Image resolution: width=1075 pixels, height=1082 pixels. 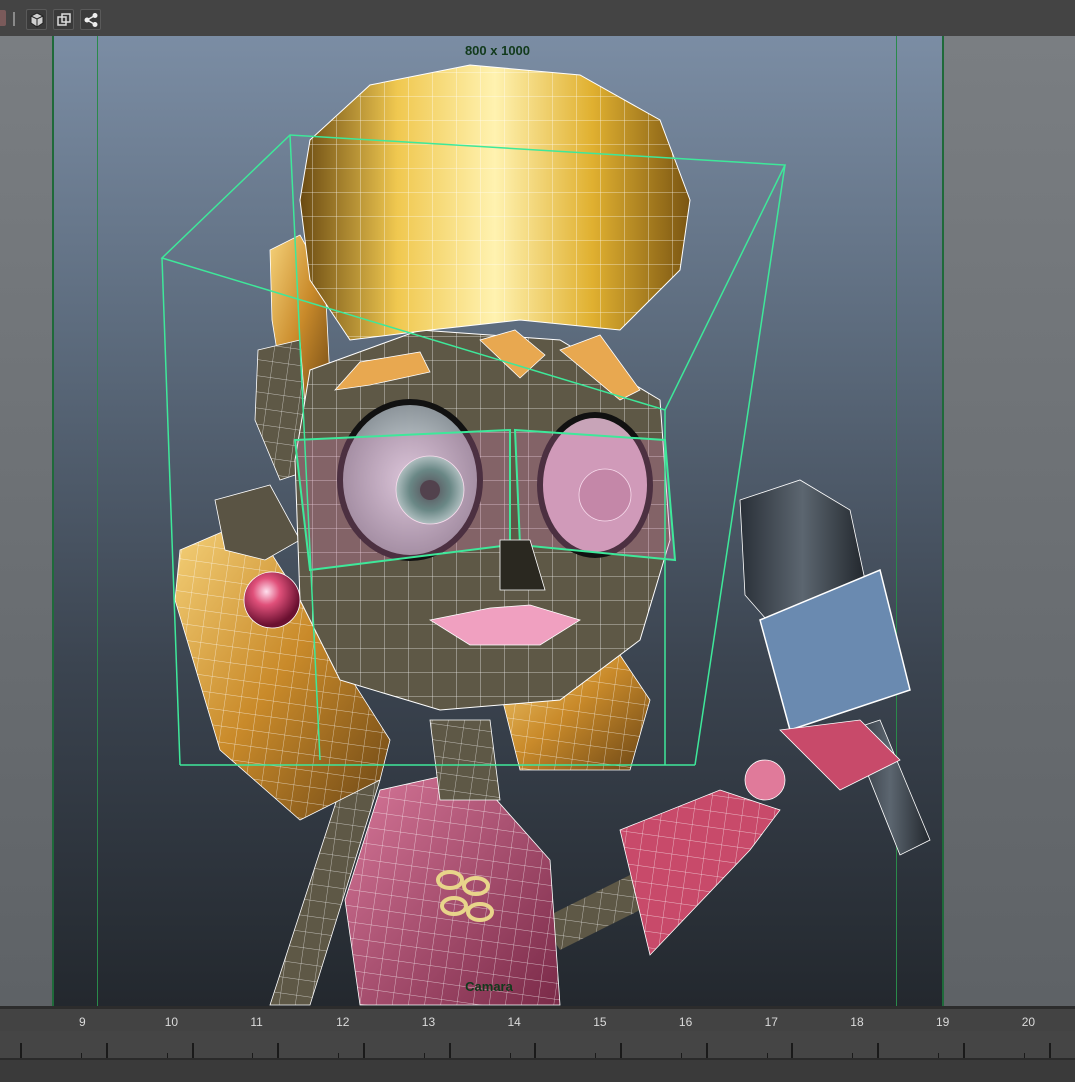 I want to click on timeline-frame-label: 12, so click(x=343, y=1022).